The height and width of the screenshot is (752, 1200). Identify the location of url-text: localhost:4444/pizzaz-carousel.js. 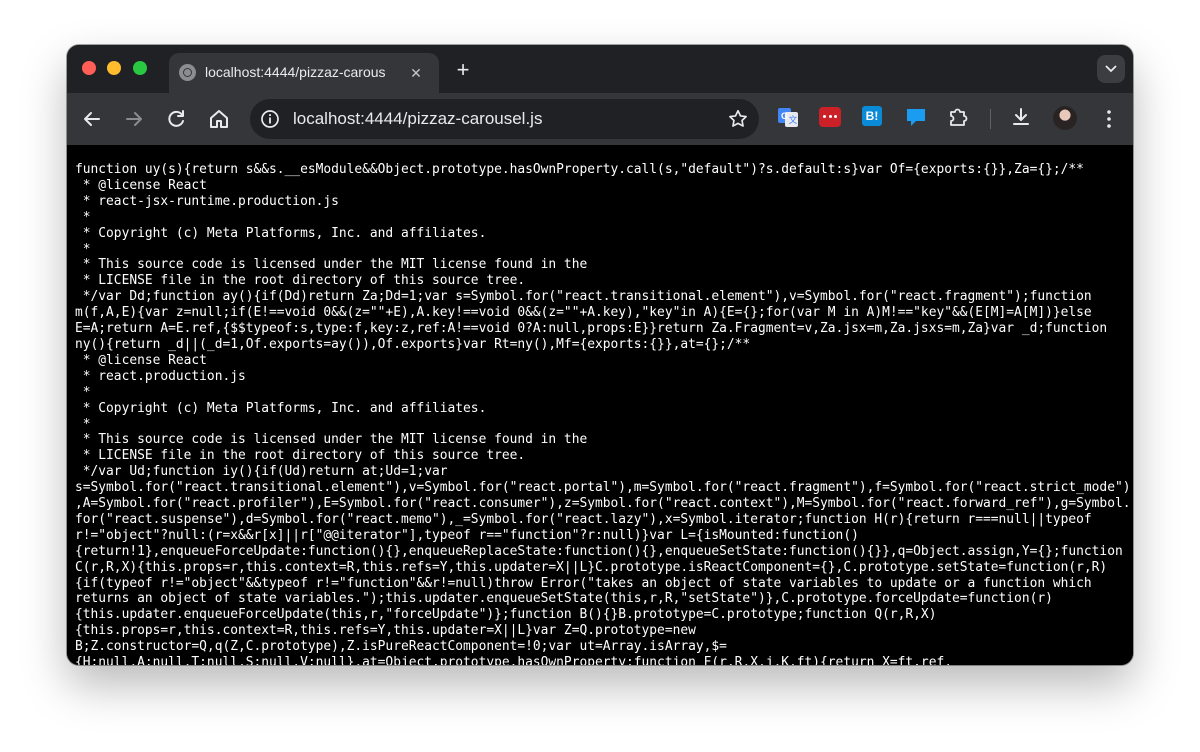
(417, 119).